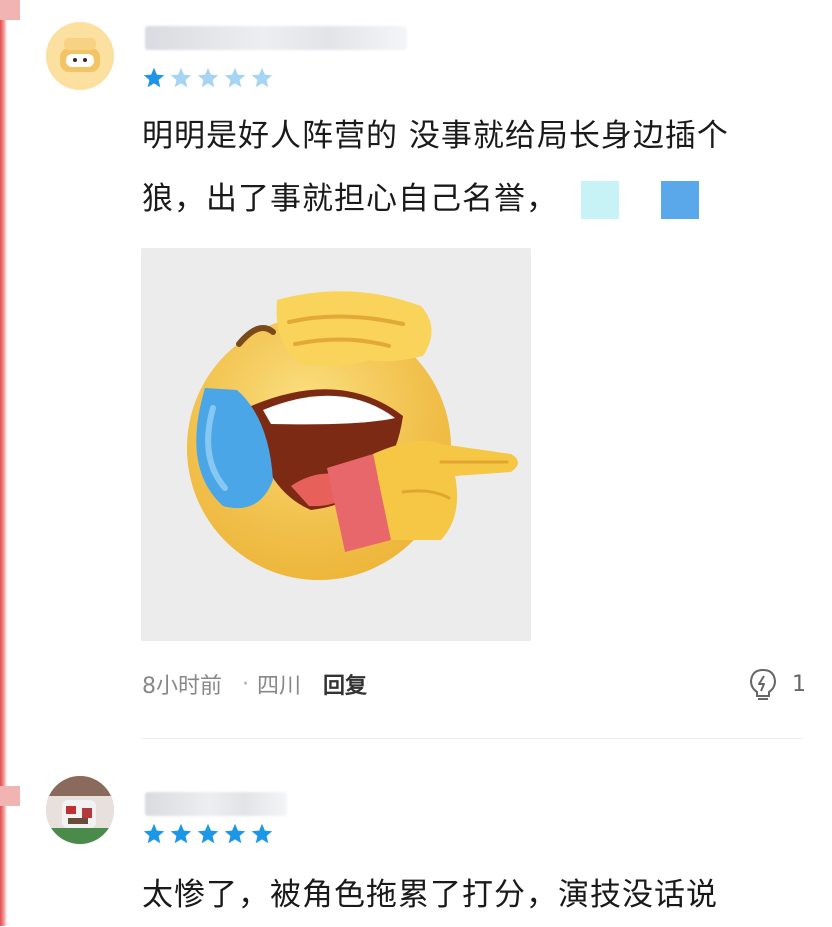  I want to click on comment-text-line: 狼，出了事就担心自己名誉，, so click(350, 199).